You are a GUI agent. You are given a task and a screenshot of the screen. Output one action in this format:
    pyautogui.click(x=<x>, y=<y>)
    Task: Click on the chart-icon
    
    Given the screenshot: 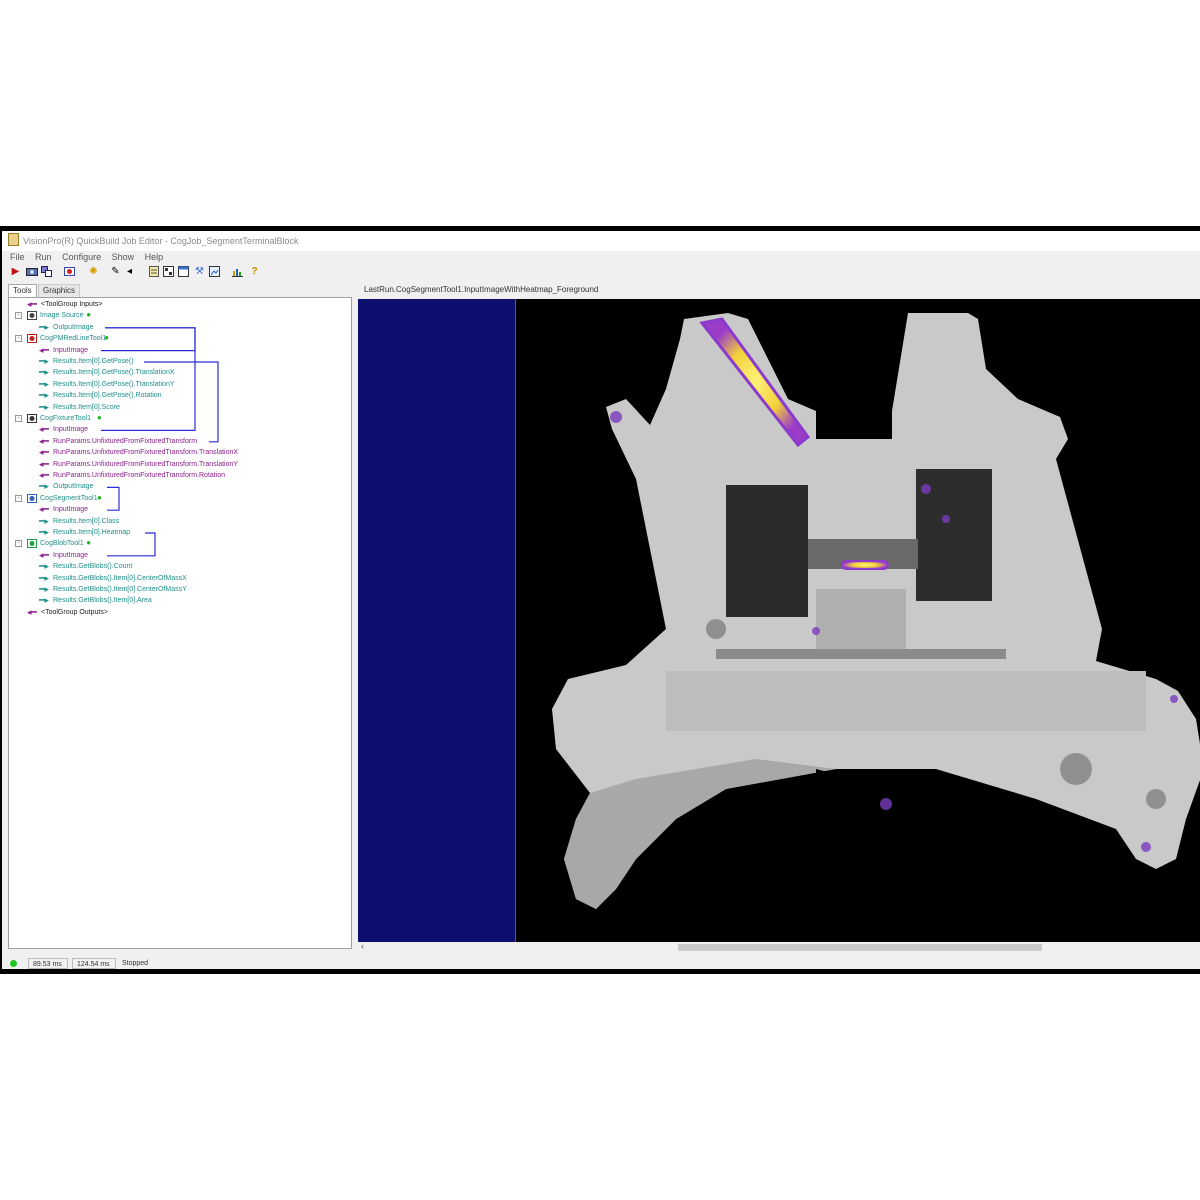 What is the action you would take?
    pyautogui.click(x=237, y=271)
    